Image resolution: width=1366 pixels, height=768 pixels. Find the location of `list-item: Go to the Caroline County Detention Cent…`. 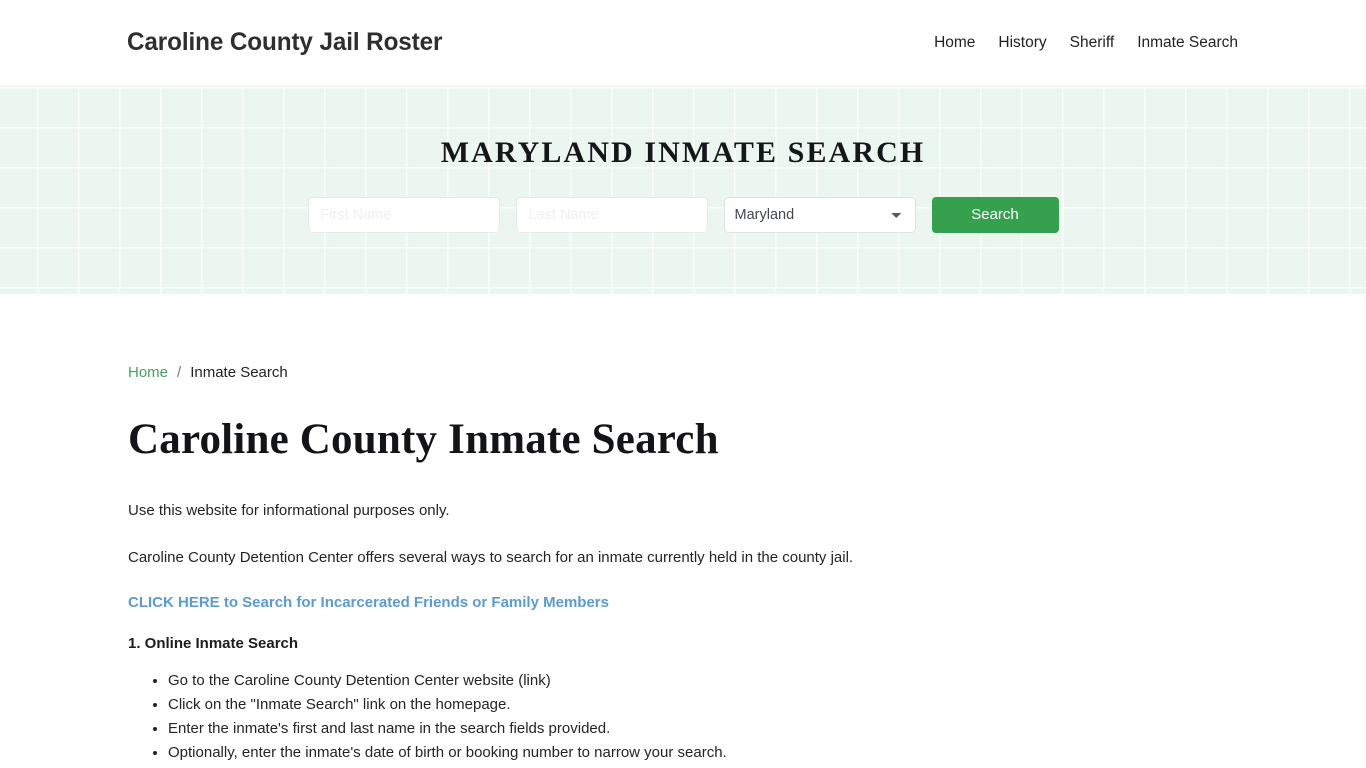

list-item: Go to the Caroline County Detention Cent… is located at coordinates (703, 681).